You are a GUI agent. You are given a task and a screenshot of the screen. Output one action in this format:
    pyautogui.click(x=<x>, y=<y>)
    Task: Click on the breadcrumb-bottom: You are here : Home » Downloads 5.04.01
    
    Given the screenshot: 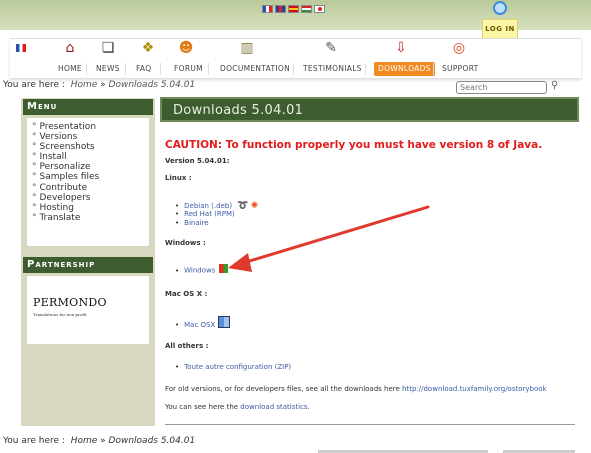 What is the action you would take?
    pyautogui.click(x=99, y=441)
    